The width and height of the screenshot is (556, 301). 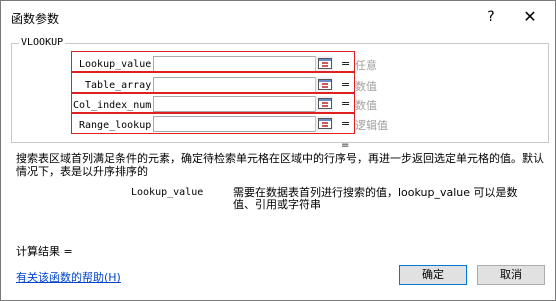 What do you see at coordinates (278, 17) in the screenshot?
I see `title-bar: 函数参数 ? ✕` at bounding box center [278, 17].